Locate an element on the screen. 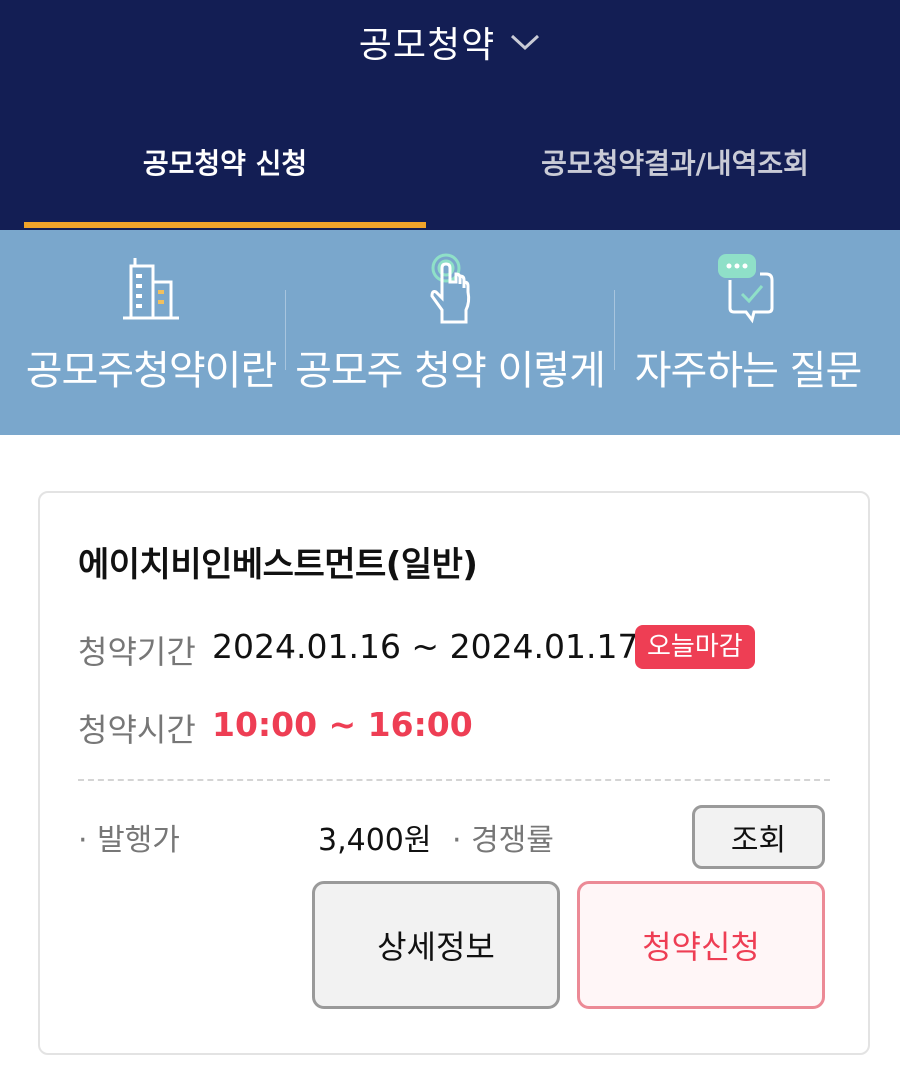  competition-rate-label: · 경쟁률 is located at coordinates (503, 840).